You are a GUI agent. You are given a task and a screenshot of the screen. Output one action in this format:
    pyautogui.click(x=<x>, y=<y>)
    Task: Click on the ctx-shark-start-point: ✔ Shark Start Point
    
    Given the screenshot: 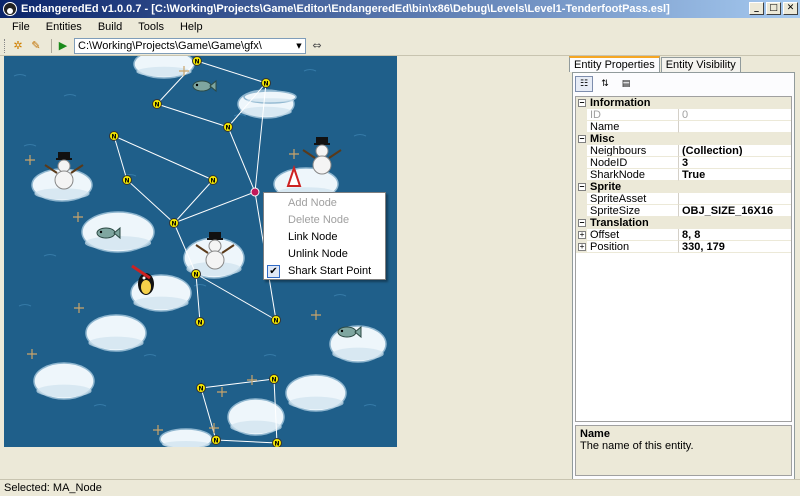 What is the action you would take?
    pyautogui.click(x=324, y=271)
    